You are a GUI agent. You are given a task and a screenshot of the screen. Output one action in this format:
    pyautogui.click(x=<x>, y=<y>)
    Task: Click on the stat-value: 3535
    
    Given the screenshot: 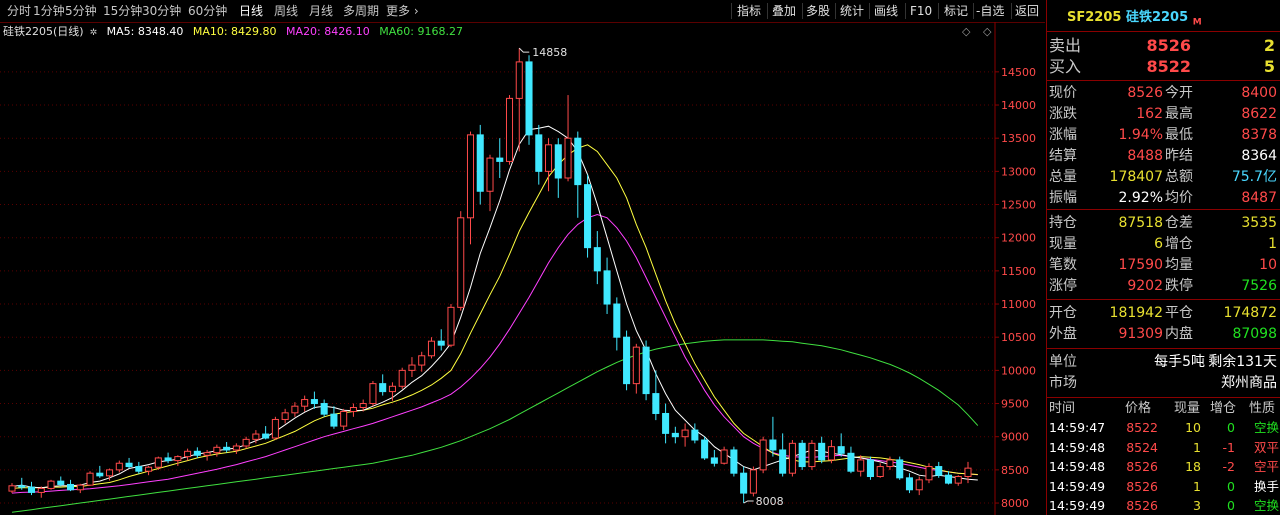 What is the action you would take?
    pyautogui.click(x=1259, y=223)
    